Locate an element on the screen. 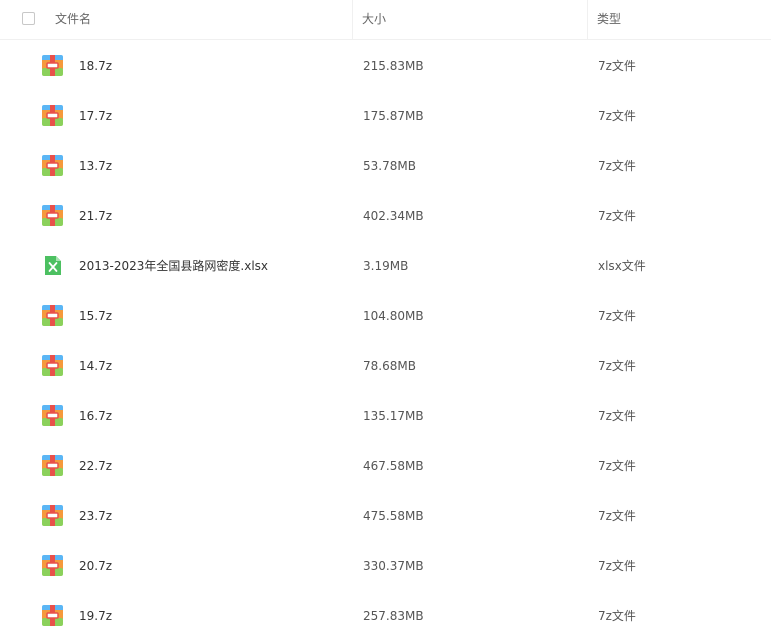 The image size is (771, 642). file-row: 19.7z 257.83MB 7z文件 is located at coordinates (385, 615).